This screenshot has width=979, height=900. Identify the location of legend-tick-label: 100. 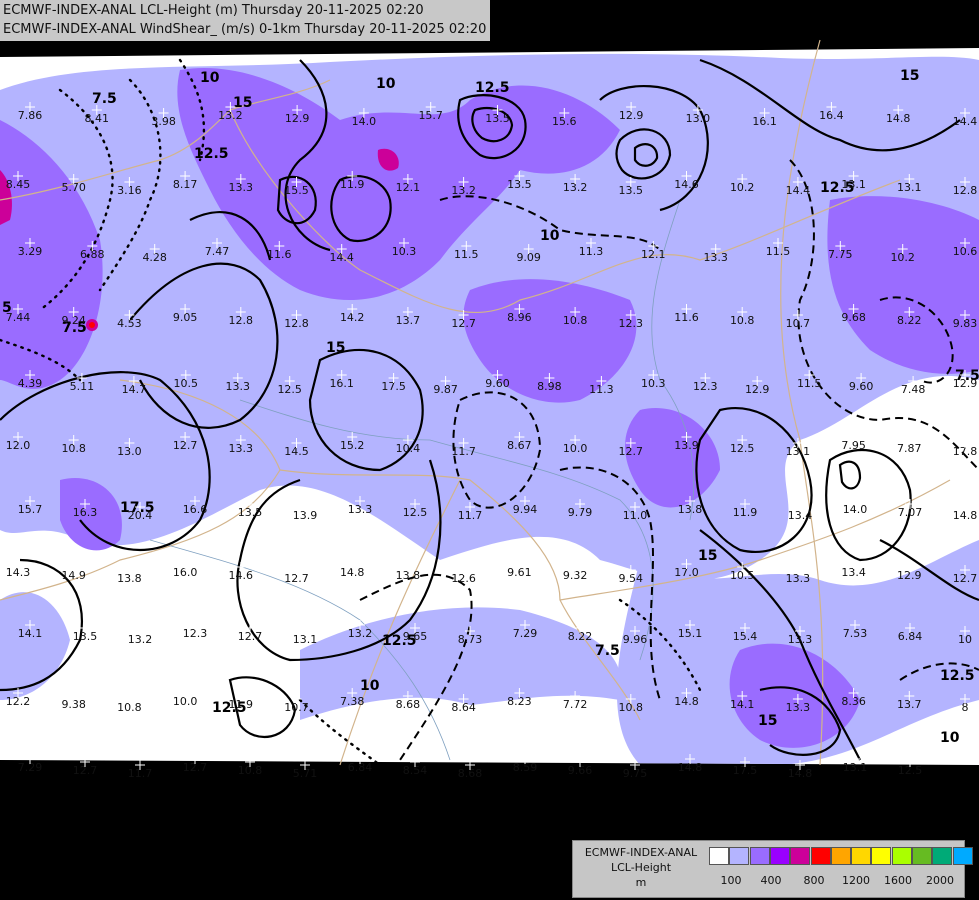
(731, 880).